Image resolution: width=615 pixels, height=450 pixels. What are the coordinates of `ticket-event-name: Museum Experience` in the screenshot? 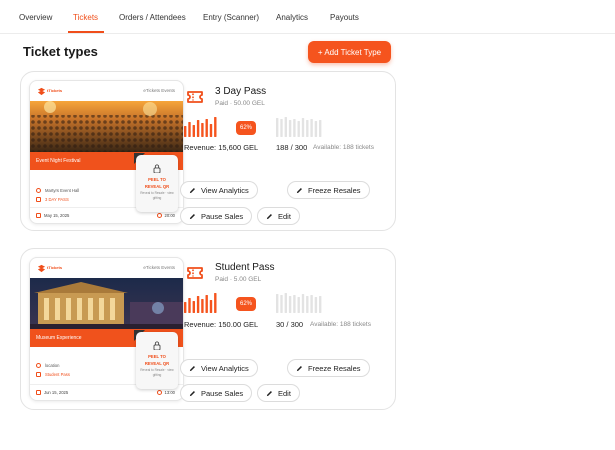 It's located at (59, 338).